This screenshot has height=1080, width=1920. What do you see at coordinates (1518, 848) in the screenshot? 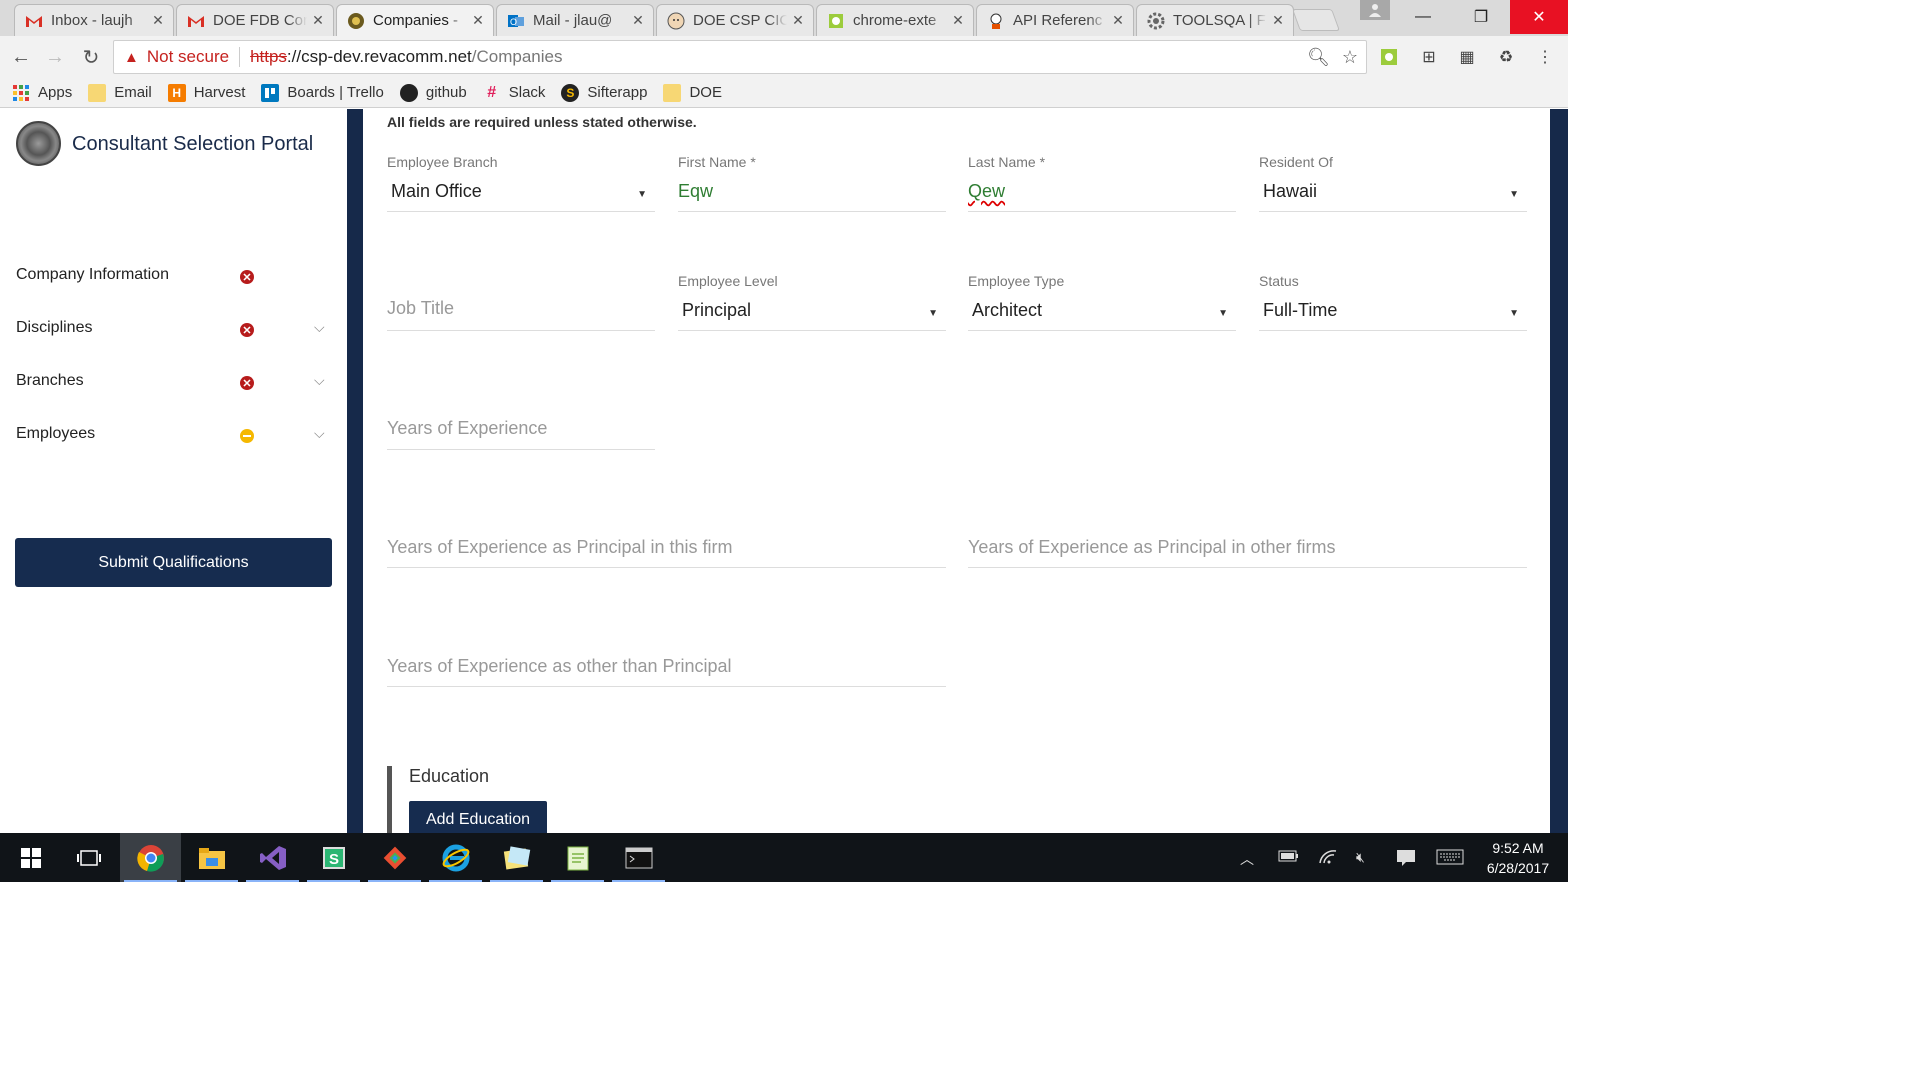
I see `clock-time: 9:52 AM` at bounding box center [1518, 848].